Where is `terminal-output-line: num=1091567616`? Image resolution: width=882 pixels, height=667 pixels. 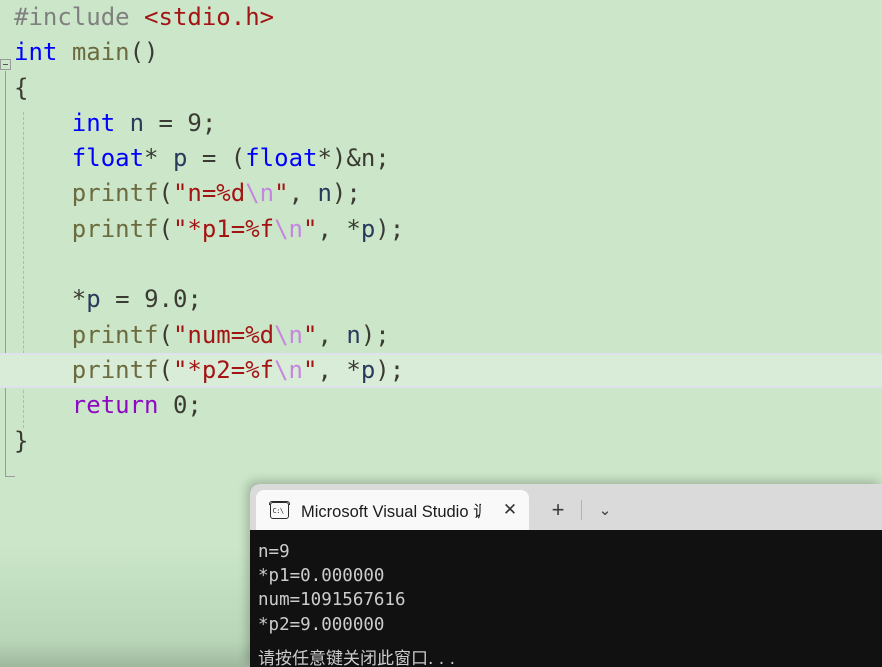 terminal-output-line: num=1091567616 is located at coordinates (332, 600).